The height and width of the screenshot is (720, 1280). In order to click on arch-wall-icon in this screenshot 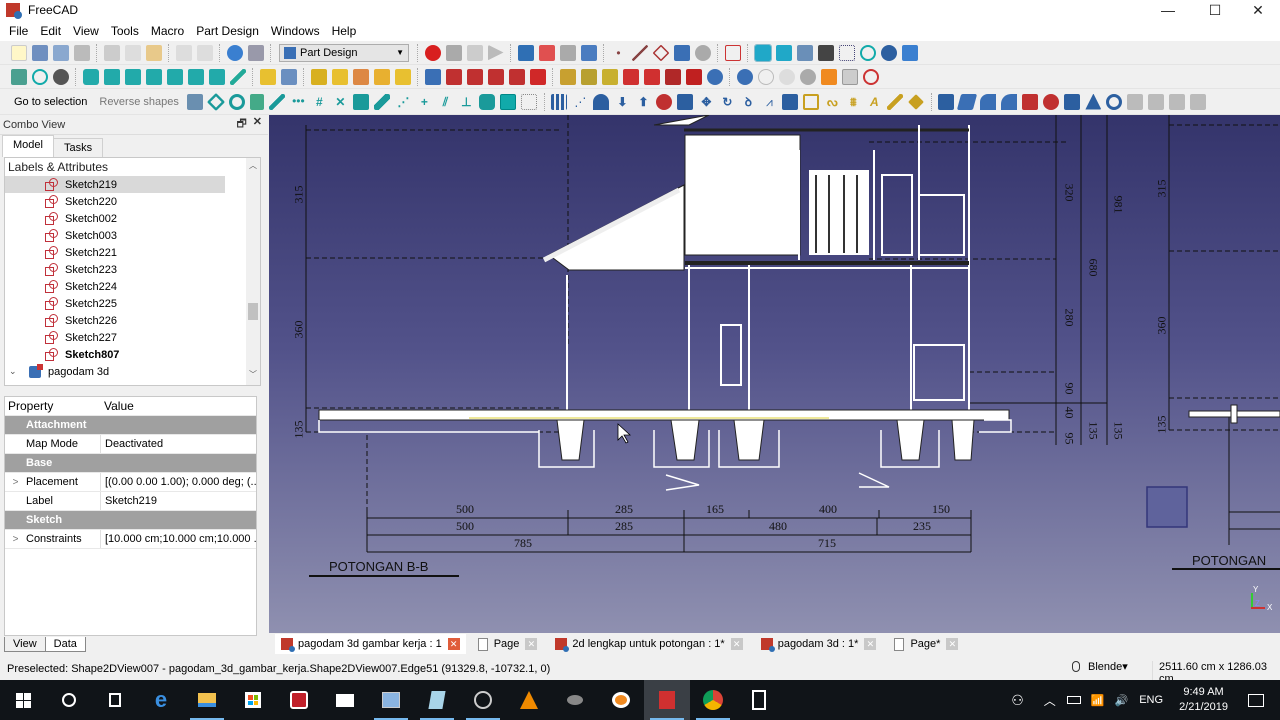, I will do `click(946, 101)`.